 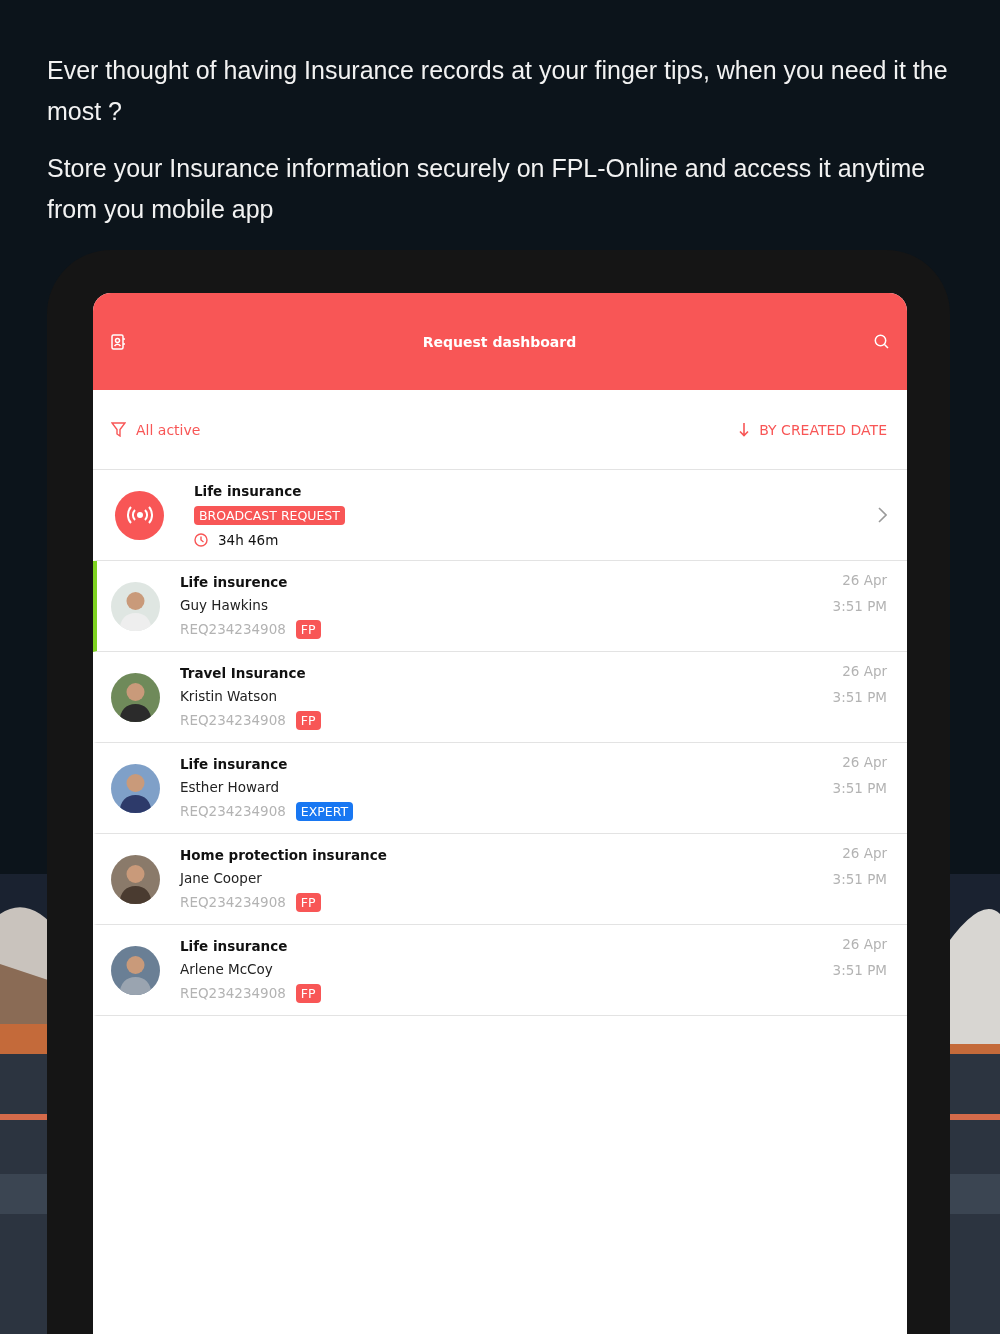 What do you see at coordinates (269, 515) in the screenshot?
I see `broadcast-badge: BROADCAST REQUEST` at bounding box center [269, 515].